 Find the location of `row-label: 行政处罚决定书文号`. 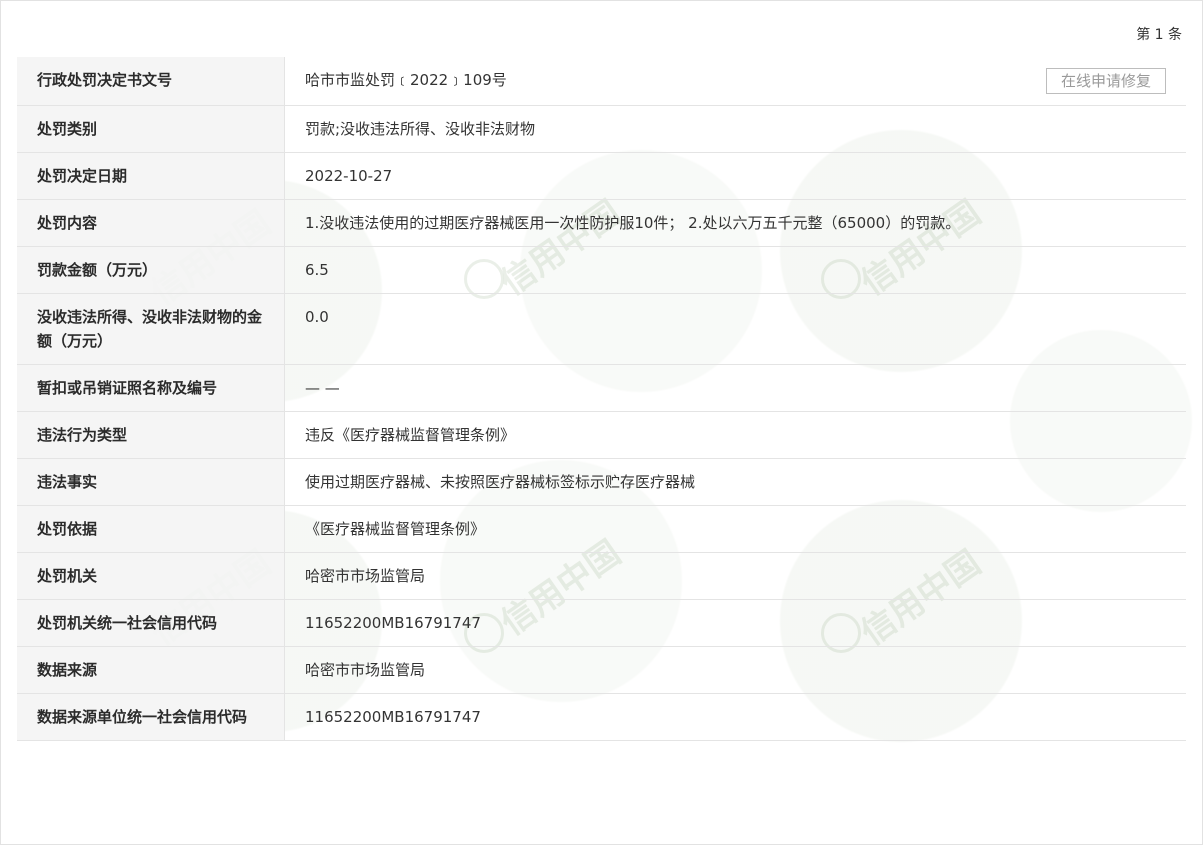

row-label: 行政处罚决定书文号 is located at coordinates (151, 81).